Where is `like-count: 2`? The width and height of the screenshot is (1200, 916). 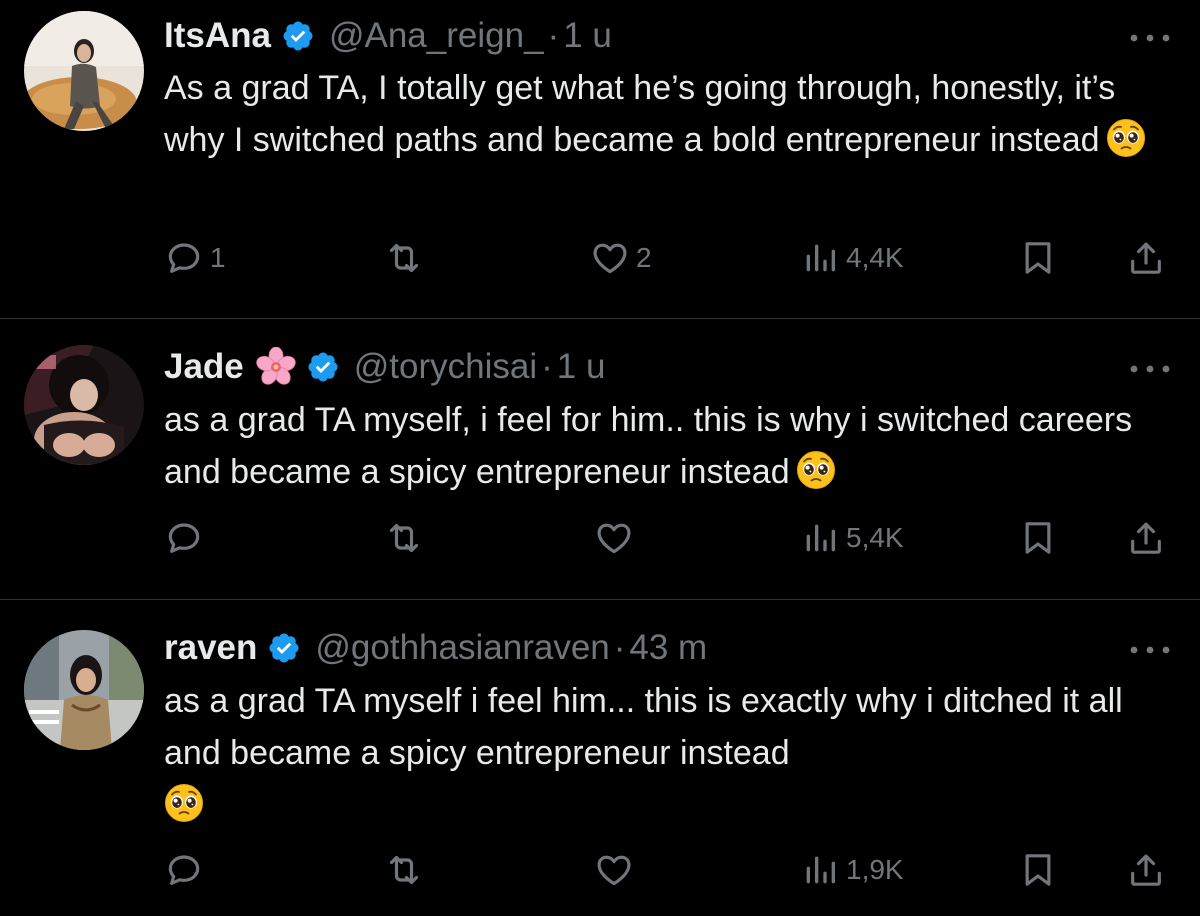 like-count: 2 is located at coordinates (644, 257).